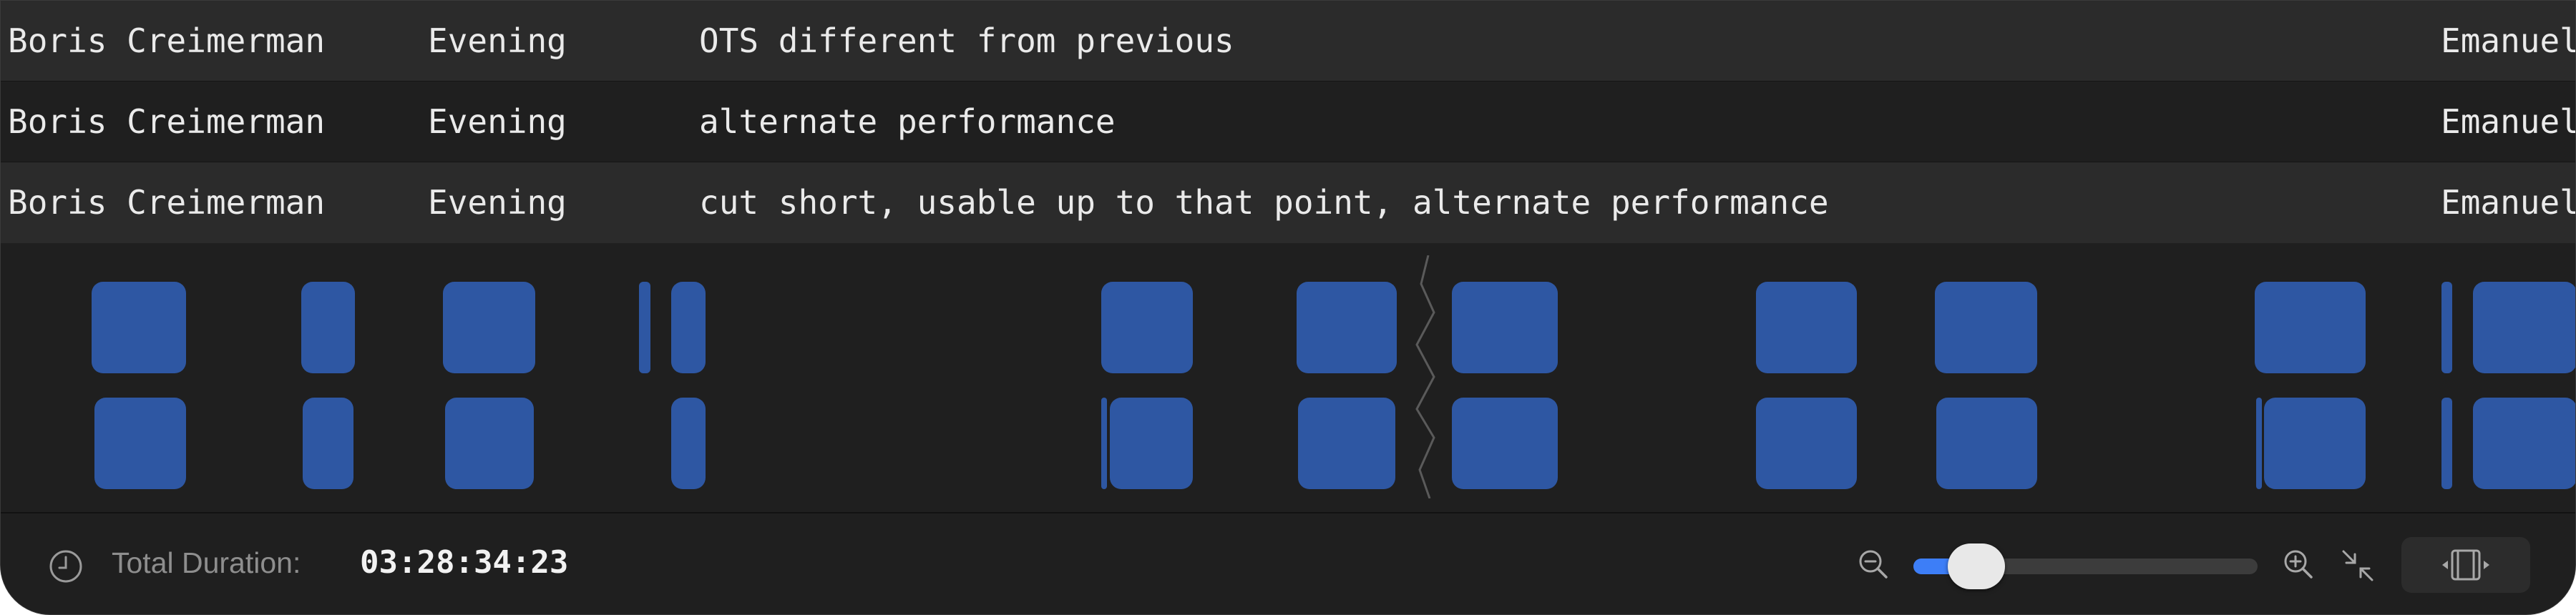 The height and width of the screenshot is (615, 2576). I want to click on filmstrip-icon, so click(2465, 565).